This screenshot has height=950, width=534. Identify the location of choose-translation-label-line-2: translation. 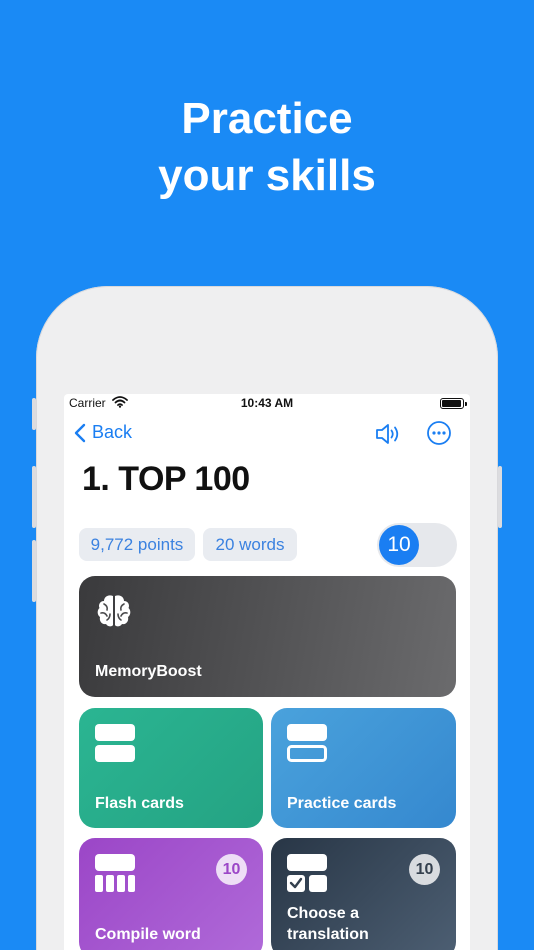
(328, 934).